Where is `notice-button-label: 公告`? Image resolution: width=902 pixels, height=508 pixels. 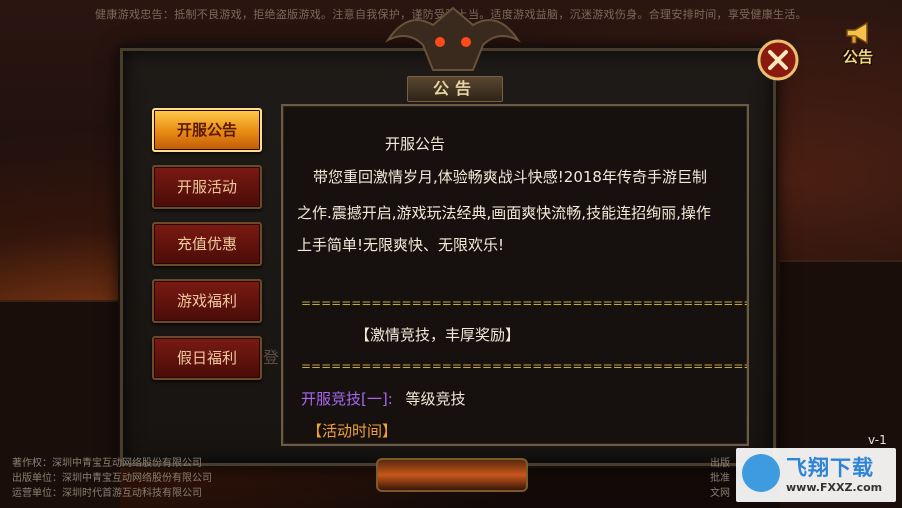 notice-button-label: 公告 is located at coordinates (857, 57).